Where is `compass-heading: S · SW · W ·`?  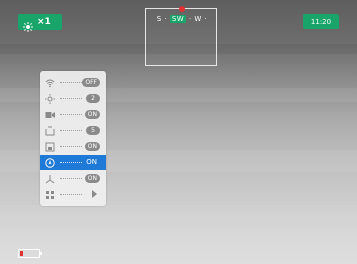
compass-heading: S · SW · W · is located at coordinates (182, 19).